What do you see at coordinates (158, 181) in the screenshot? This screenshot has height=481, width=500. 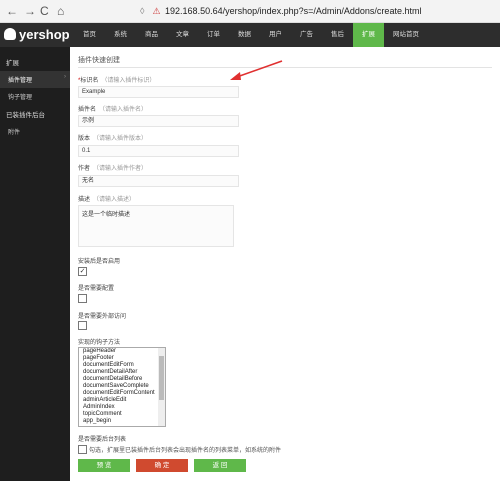 I see `author-input: 无名` at bounding box center [158, 181].